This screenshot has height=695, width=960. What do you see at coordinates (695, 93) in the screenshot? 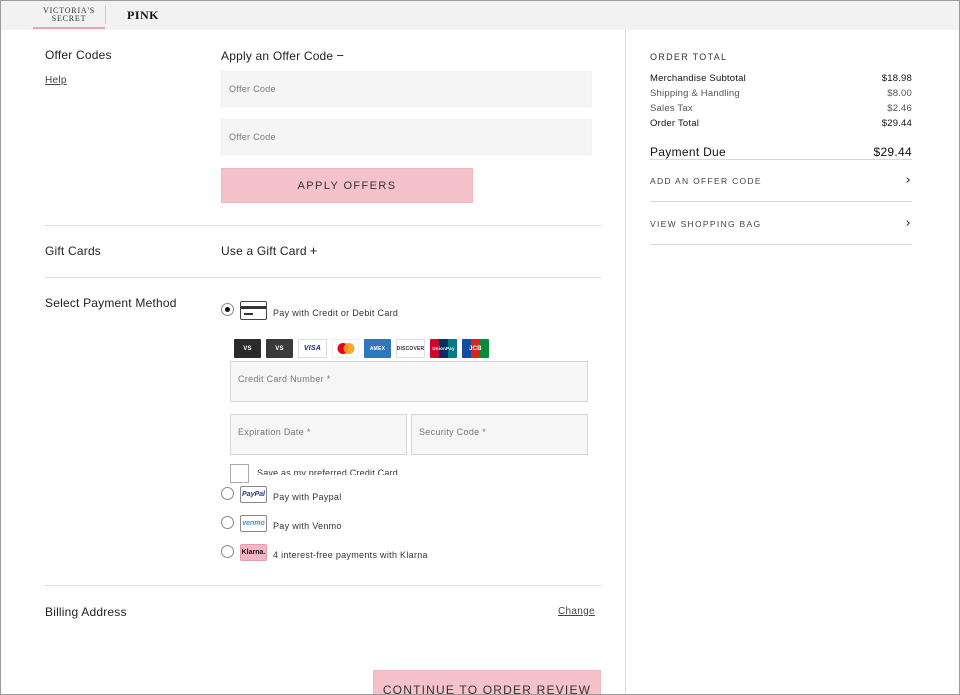
I see `row-label: Shipping & Handling` at bounding box center [695, 93].